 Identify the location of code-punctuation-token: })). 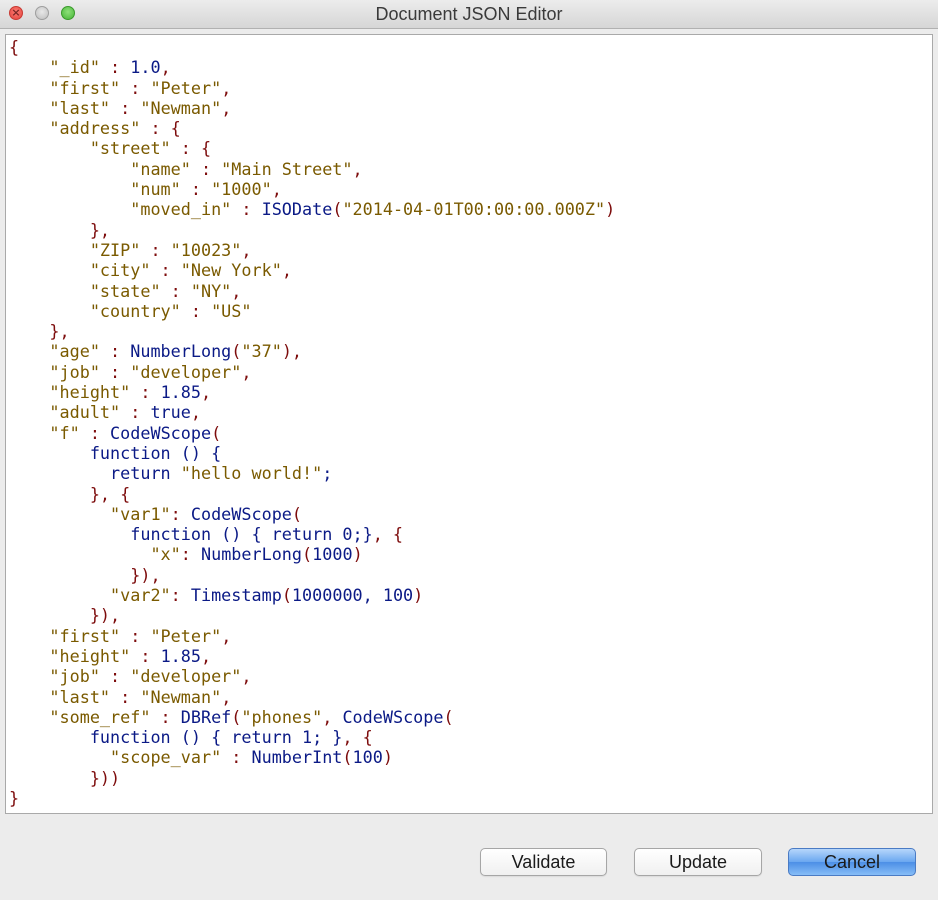
(65, 777).